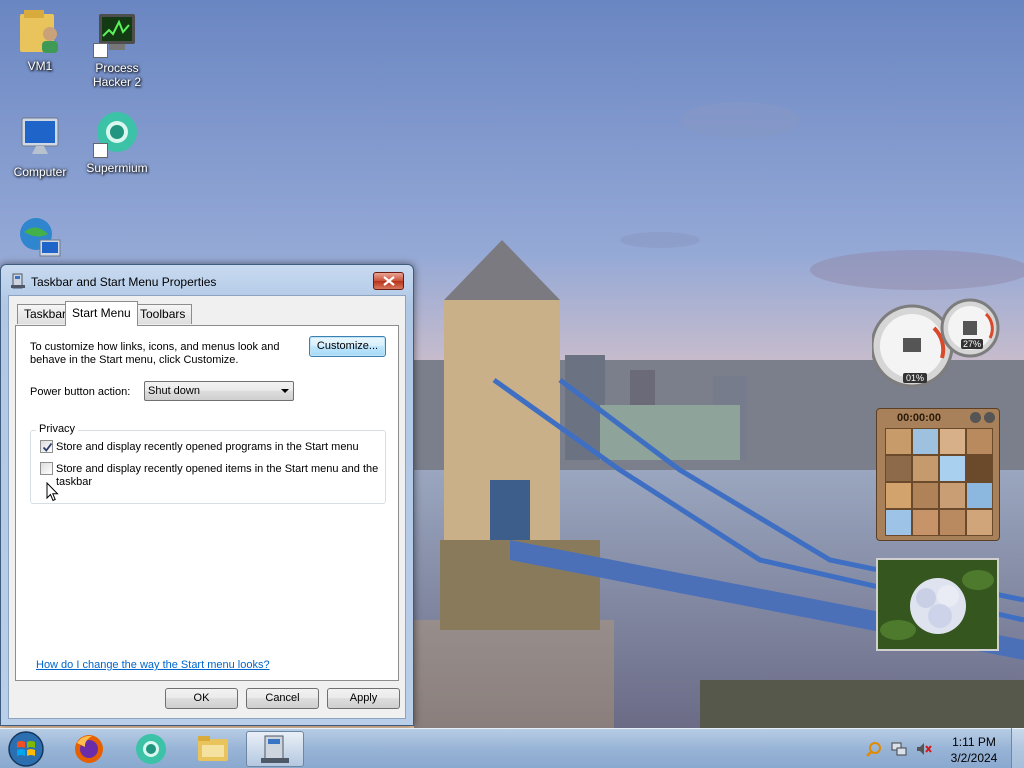 The image size is (1024, 768). Describe the element at coordinates (924, 750) in the screenshot. I see `volume-muted-icon` at that location.